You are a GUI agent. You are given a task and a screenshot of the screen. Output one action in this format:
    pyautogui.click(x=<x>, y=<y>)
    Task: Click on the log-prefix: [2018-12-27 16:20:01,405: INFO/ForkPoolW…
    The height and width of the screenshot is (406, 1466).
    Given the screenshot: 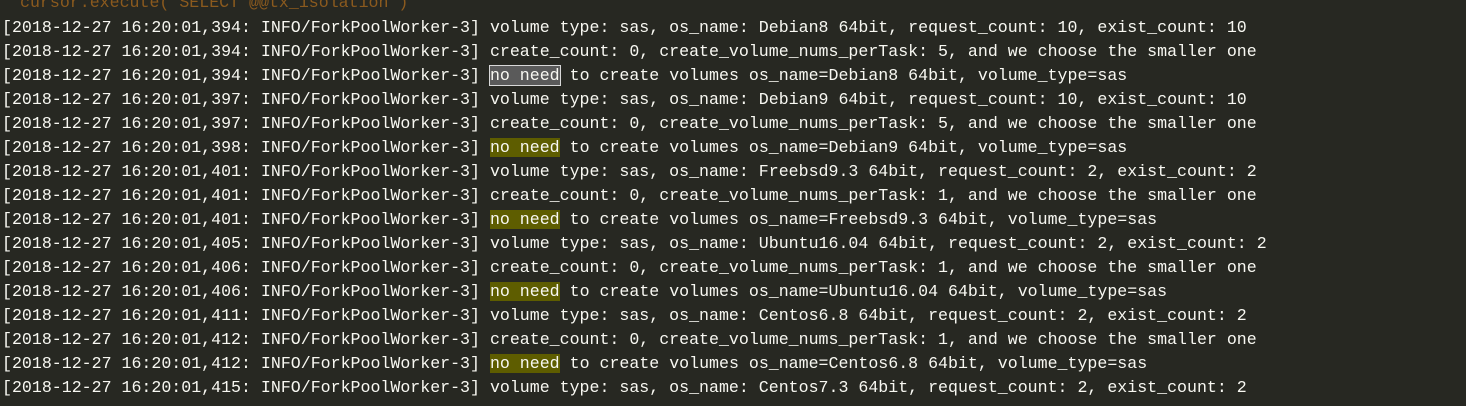 What is the action you would take?
    pyautogui.click(x=246, y=243)
    